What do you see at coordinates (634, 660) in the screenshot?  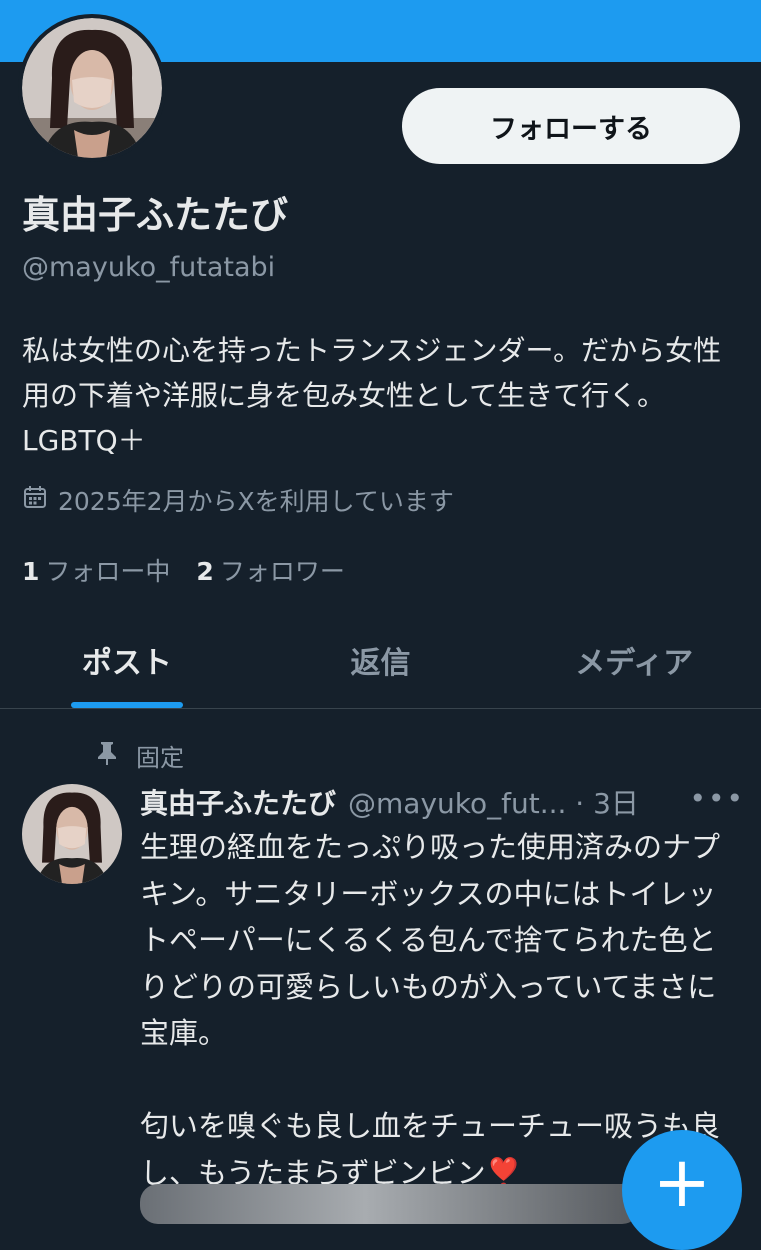 I see `tab-media: メディア` at bounding box center [634, 660].